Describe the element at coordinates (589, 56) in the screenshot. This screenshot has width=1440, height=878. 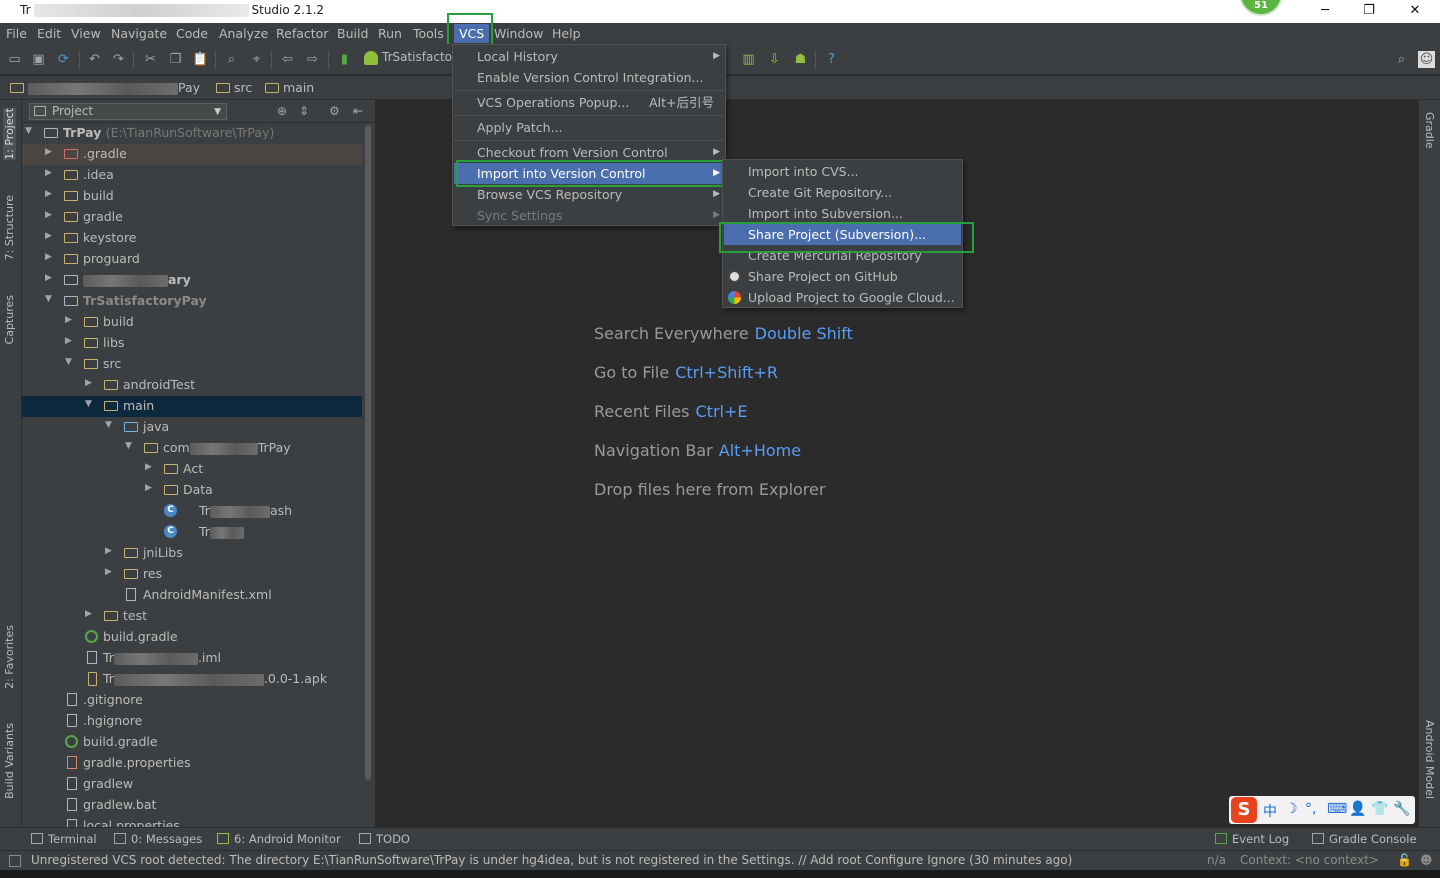
I see `menu-item-local-history: Local History ▶` at that location.